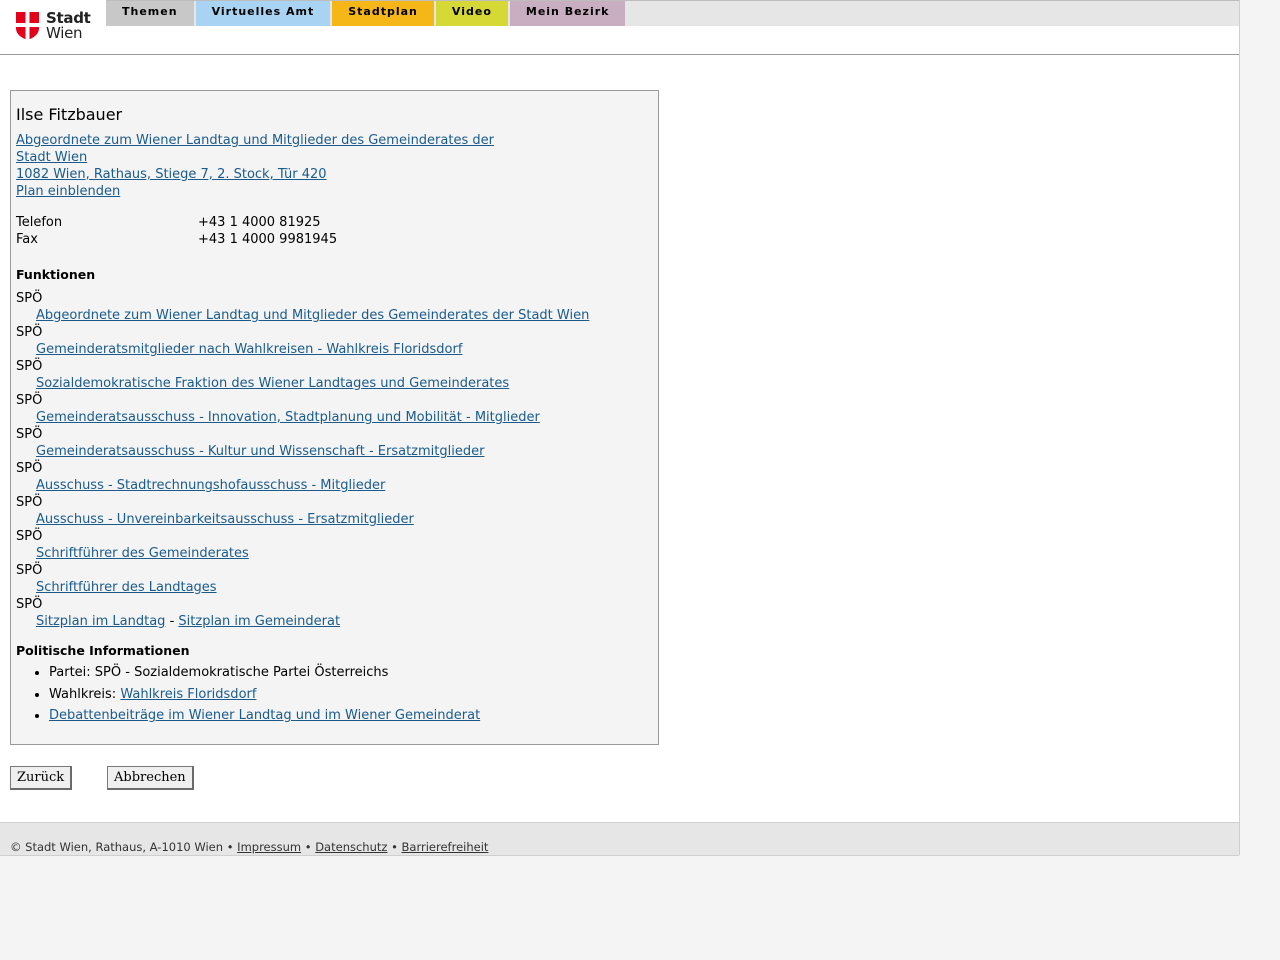 The height and width of the screenshot is (960, 1280). I want to click on barrierefreiheit-link: Barrierefreiheit, so click(445, 847).